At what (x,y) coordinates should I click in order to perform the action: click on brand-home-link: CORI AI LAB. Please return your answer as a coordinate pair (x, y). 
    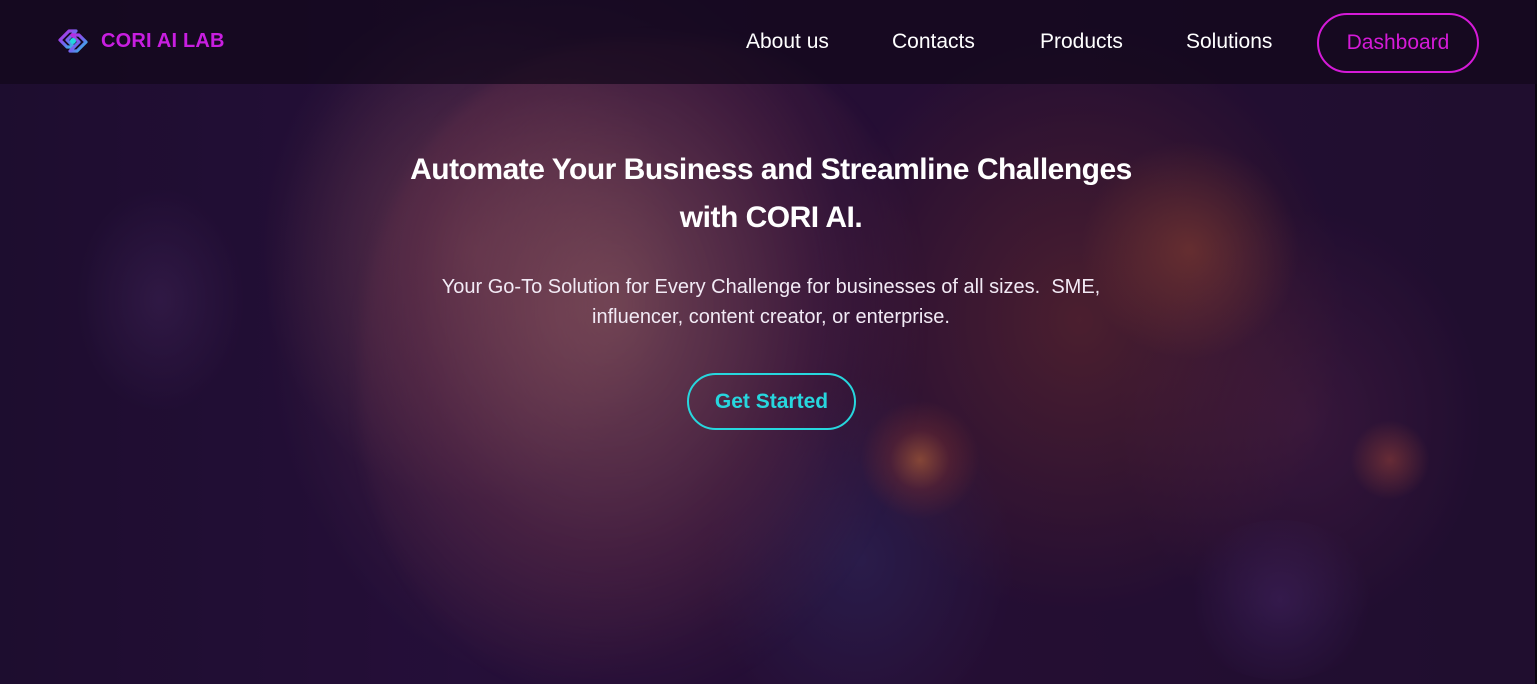
    Looking at the image, I should click on (139, 41).